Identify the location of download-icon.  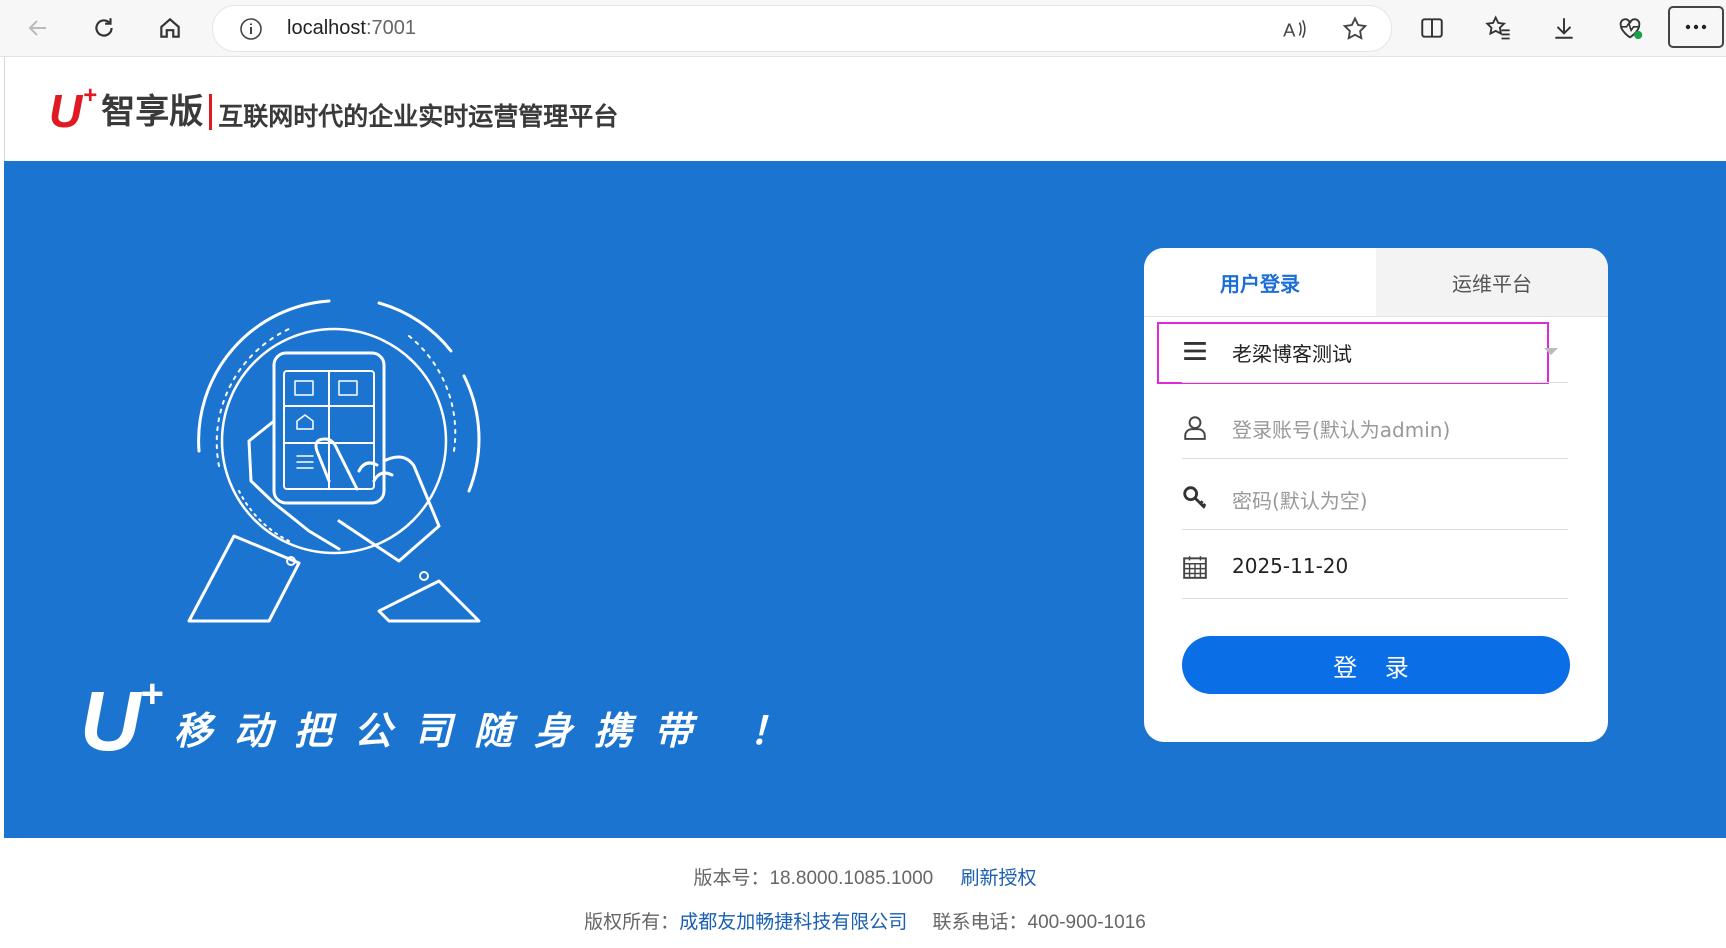
(1564, 28).